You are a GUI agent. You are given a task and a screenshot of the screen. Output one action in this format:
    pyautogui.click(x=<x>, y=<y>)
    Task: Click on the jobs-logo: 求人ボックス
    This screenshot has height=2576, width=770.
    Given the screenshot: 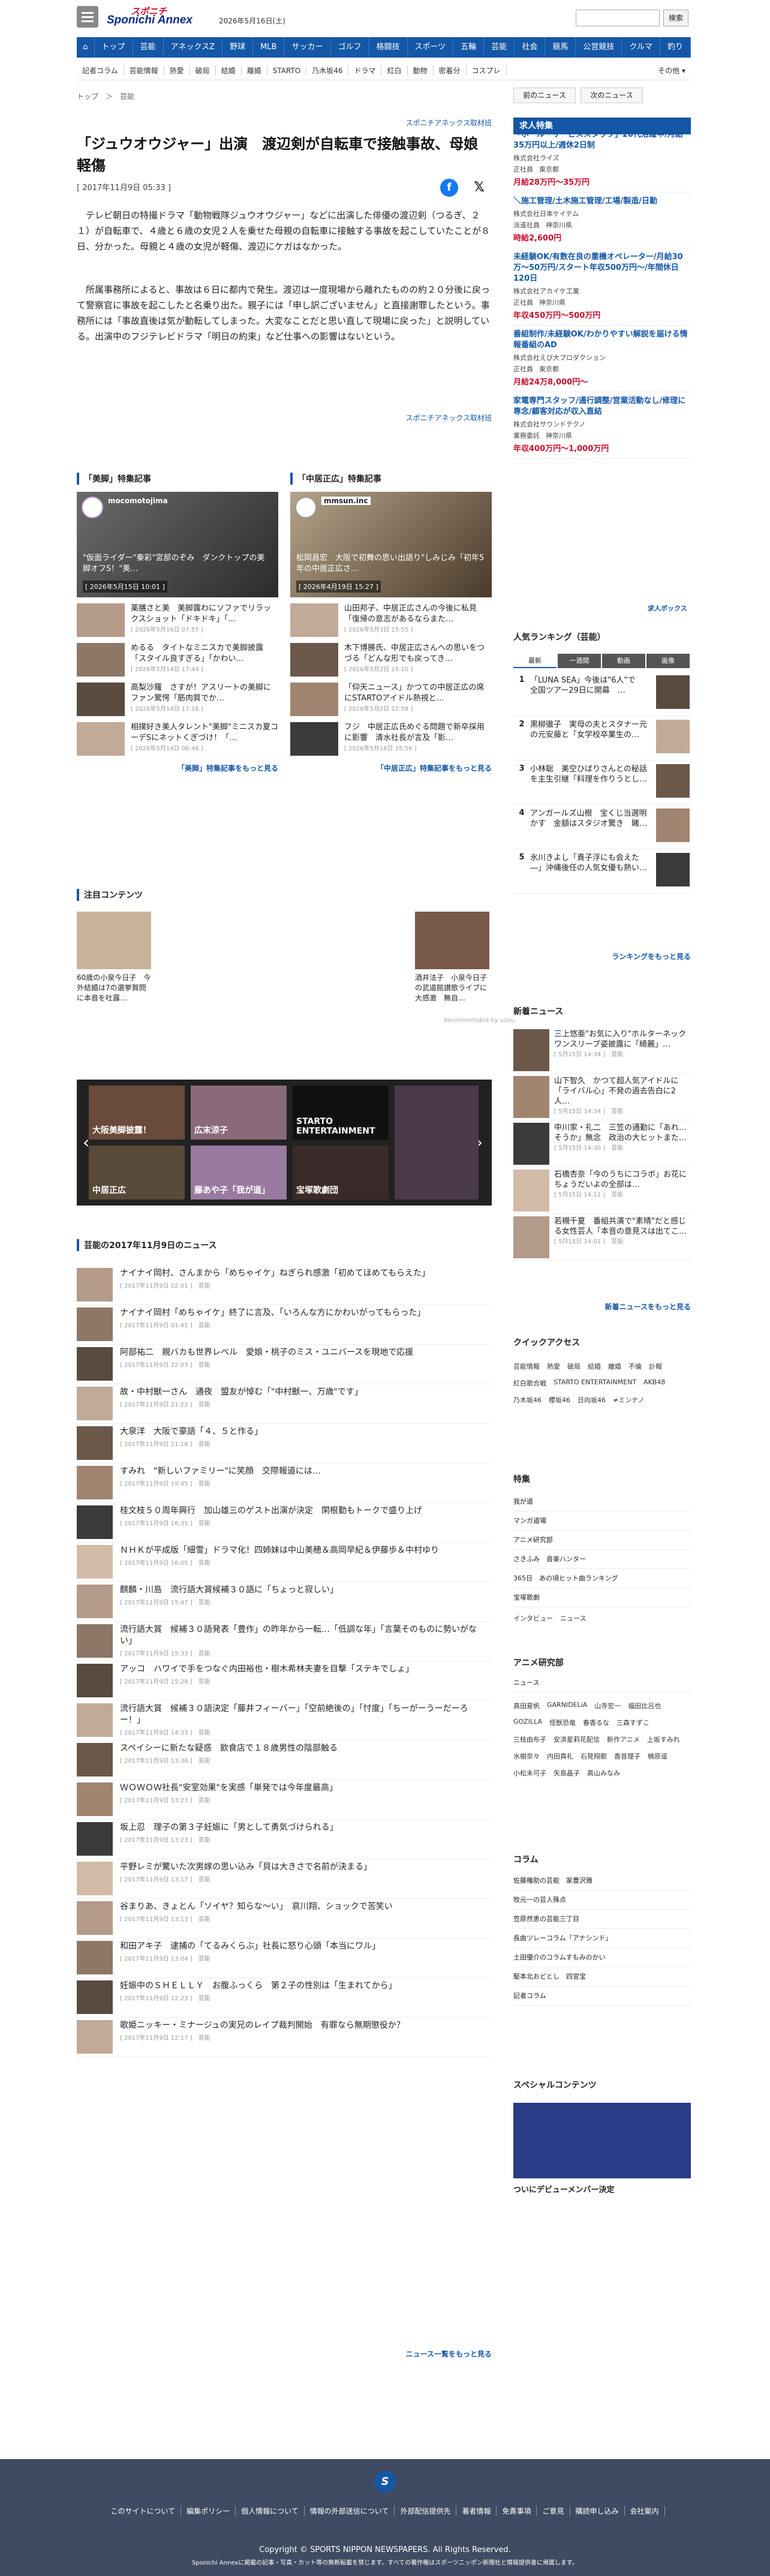 What is the action you would take?
    pyautogui.click(x=667, y=608)
    